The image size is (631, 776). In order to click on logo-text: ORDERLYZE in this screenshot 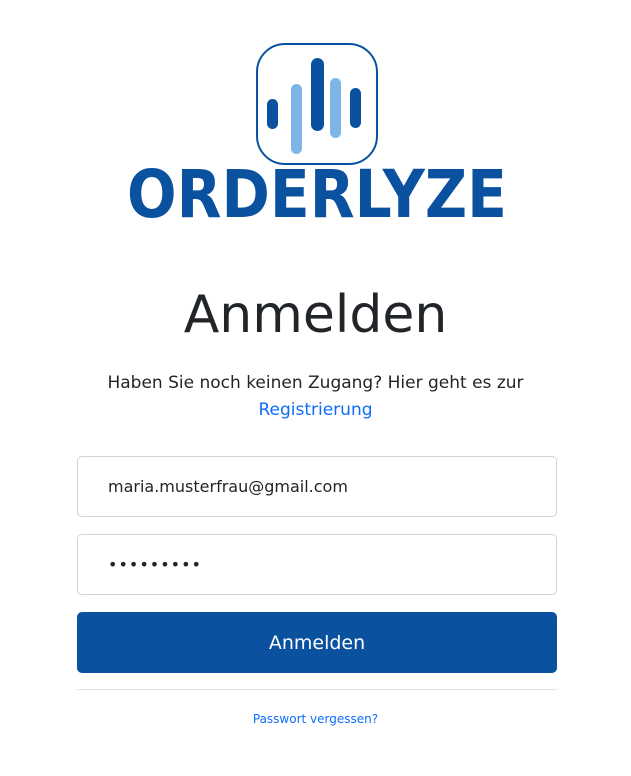, I will do `click(317, 192)`.